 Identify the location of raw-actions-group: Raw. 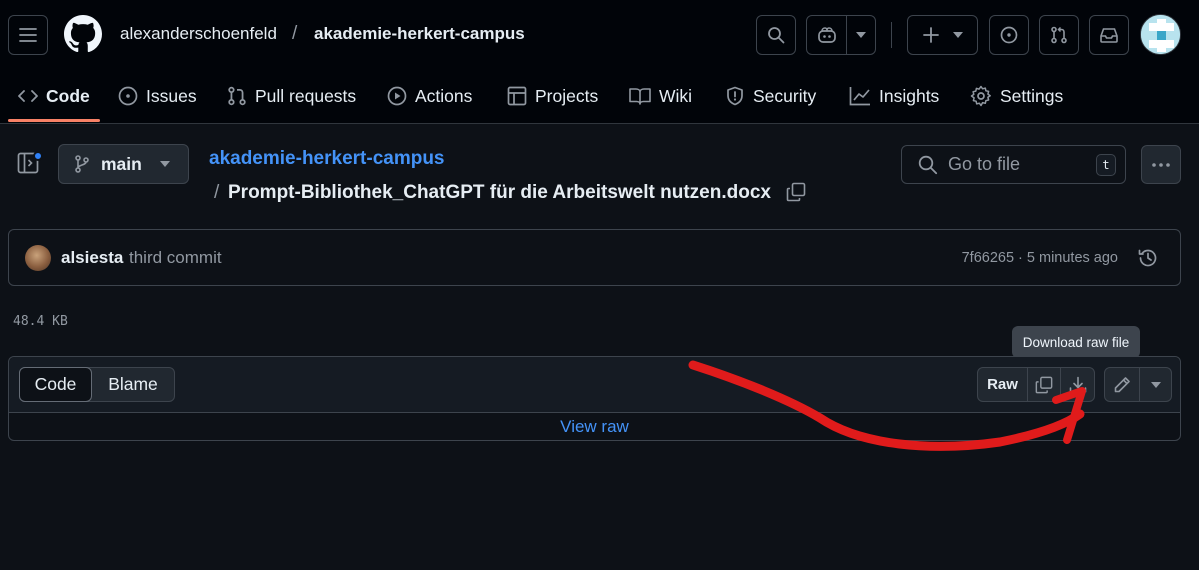
(1036, 384).